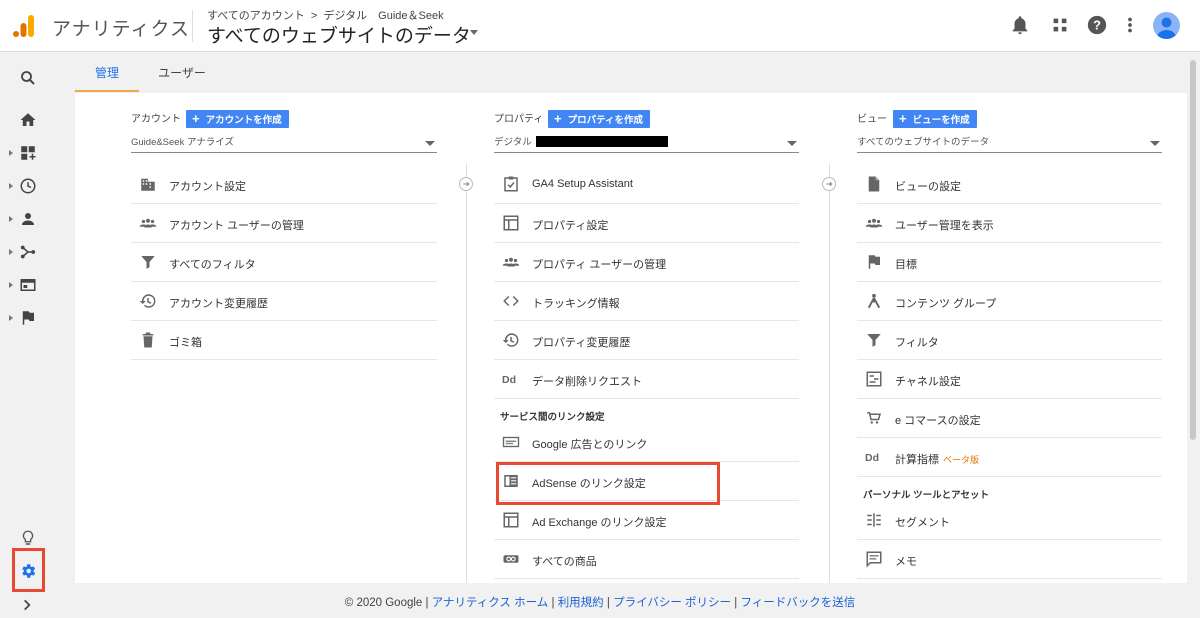 Image resolution: width=1200 pixels, height=618 pixels. I want to click on menu-item-tracking-info: トラッキング情報, so click(646, 301).